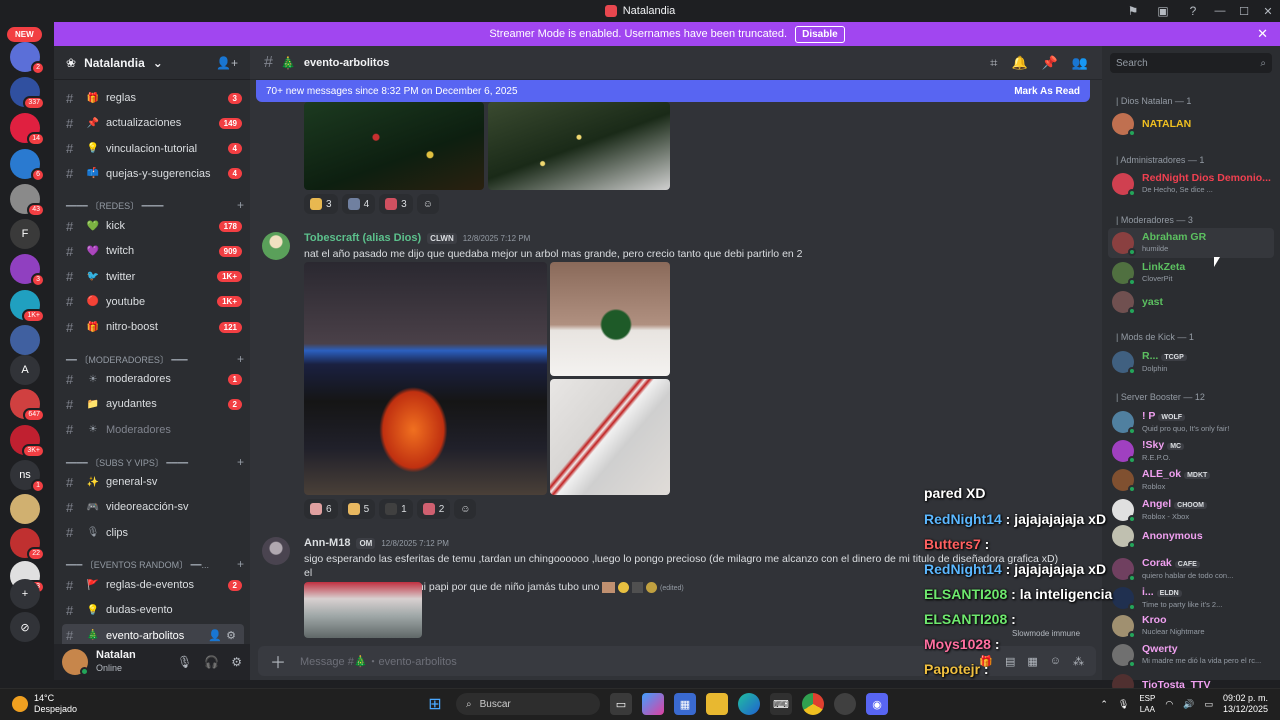  I want to click on server-icon: 337, so click(27, 93).